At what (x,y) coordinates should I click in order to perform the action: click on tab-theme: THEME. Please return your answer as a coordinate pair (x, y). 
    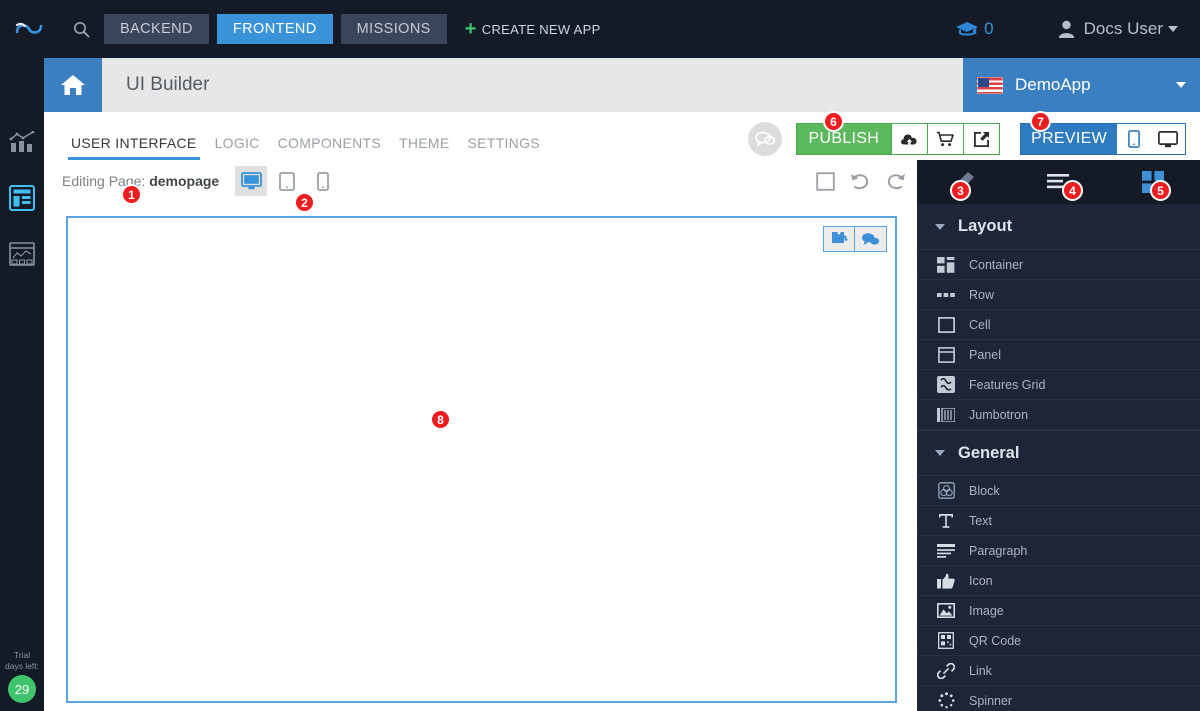
    Looking at the image, I should click on (424, 147).